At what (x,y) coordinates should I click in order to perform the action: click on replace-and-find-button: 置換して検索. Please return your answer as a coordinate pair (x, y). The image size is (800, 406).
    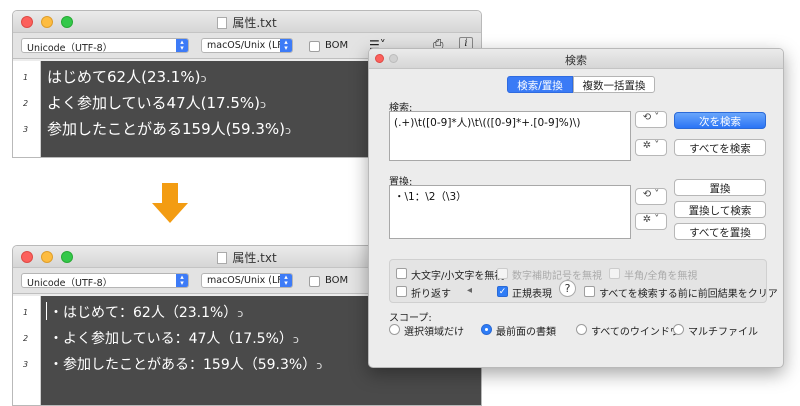
    Looking at the image, I should click on (720, 209).